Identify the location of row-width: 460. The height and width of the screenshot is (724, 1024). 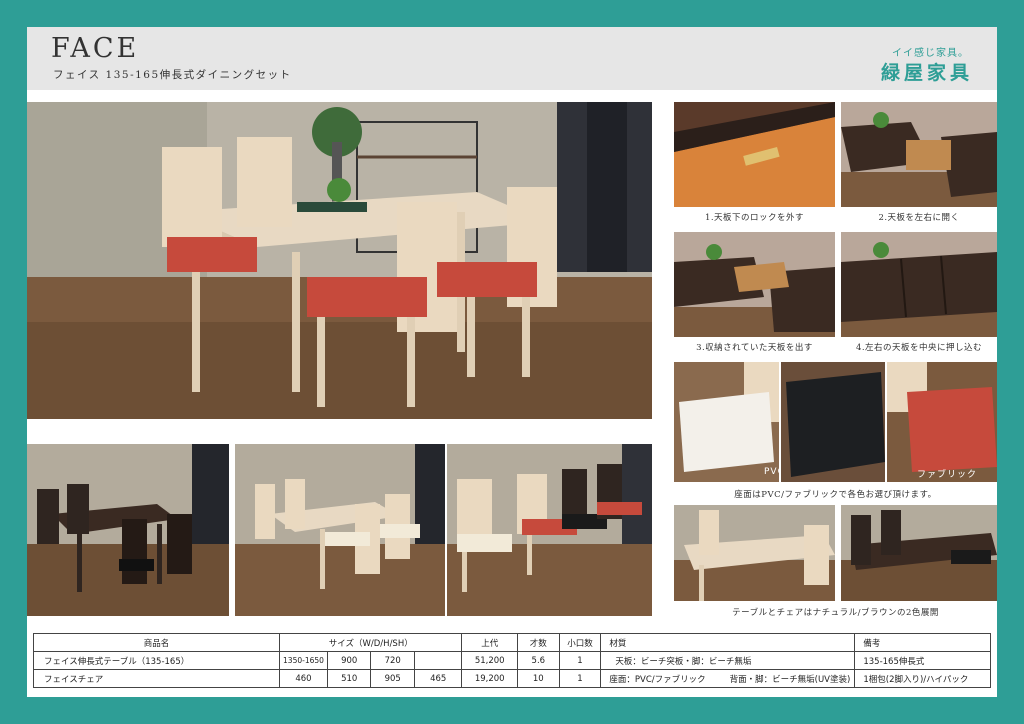
(303, 678).